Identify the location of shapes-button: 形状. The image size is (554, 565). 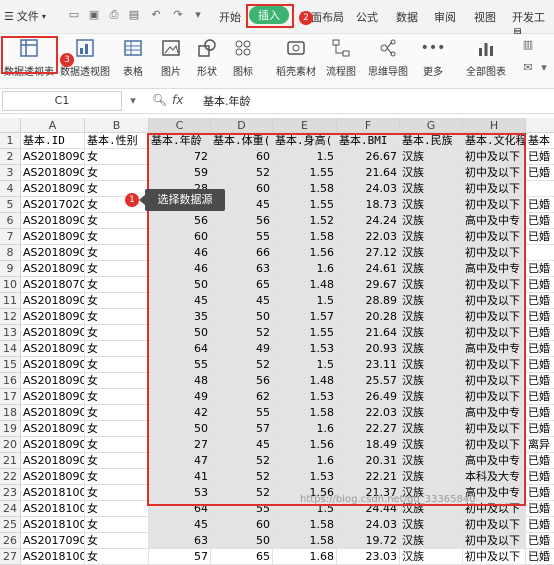
(207, 57).